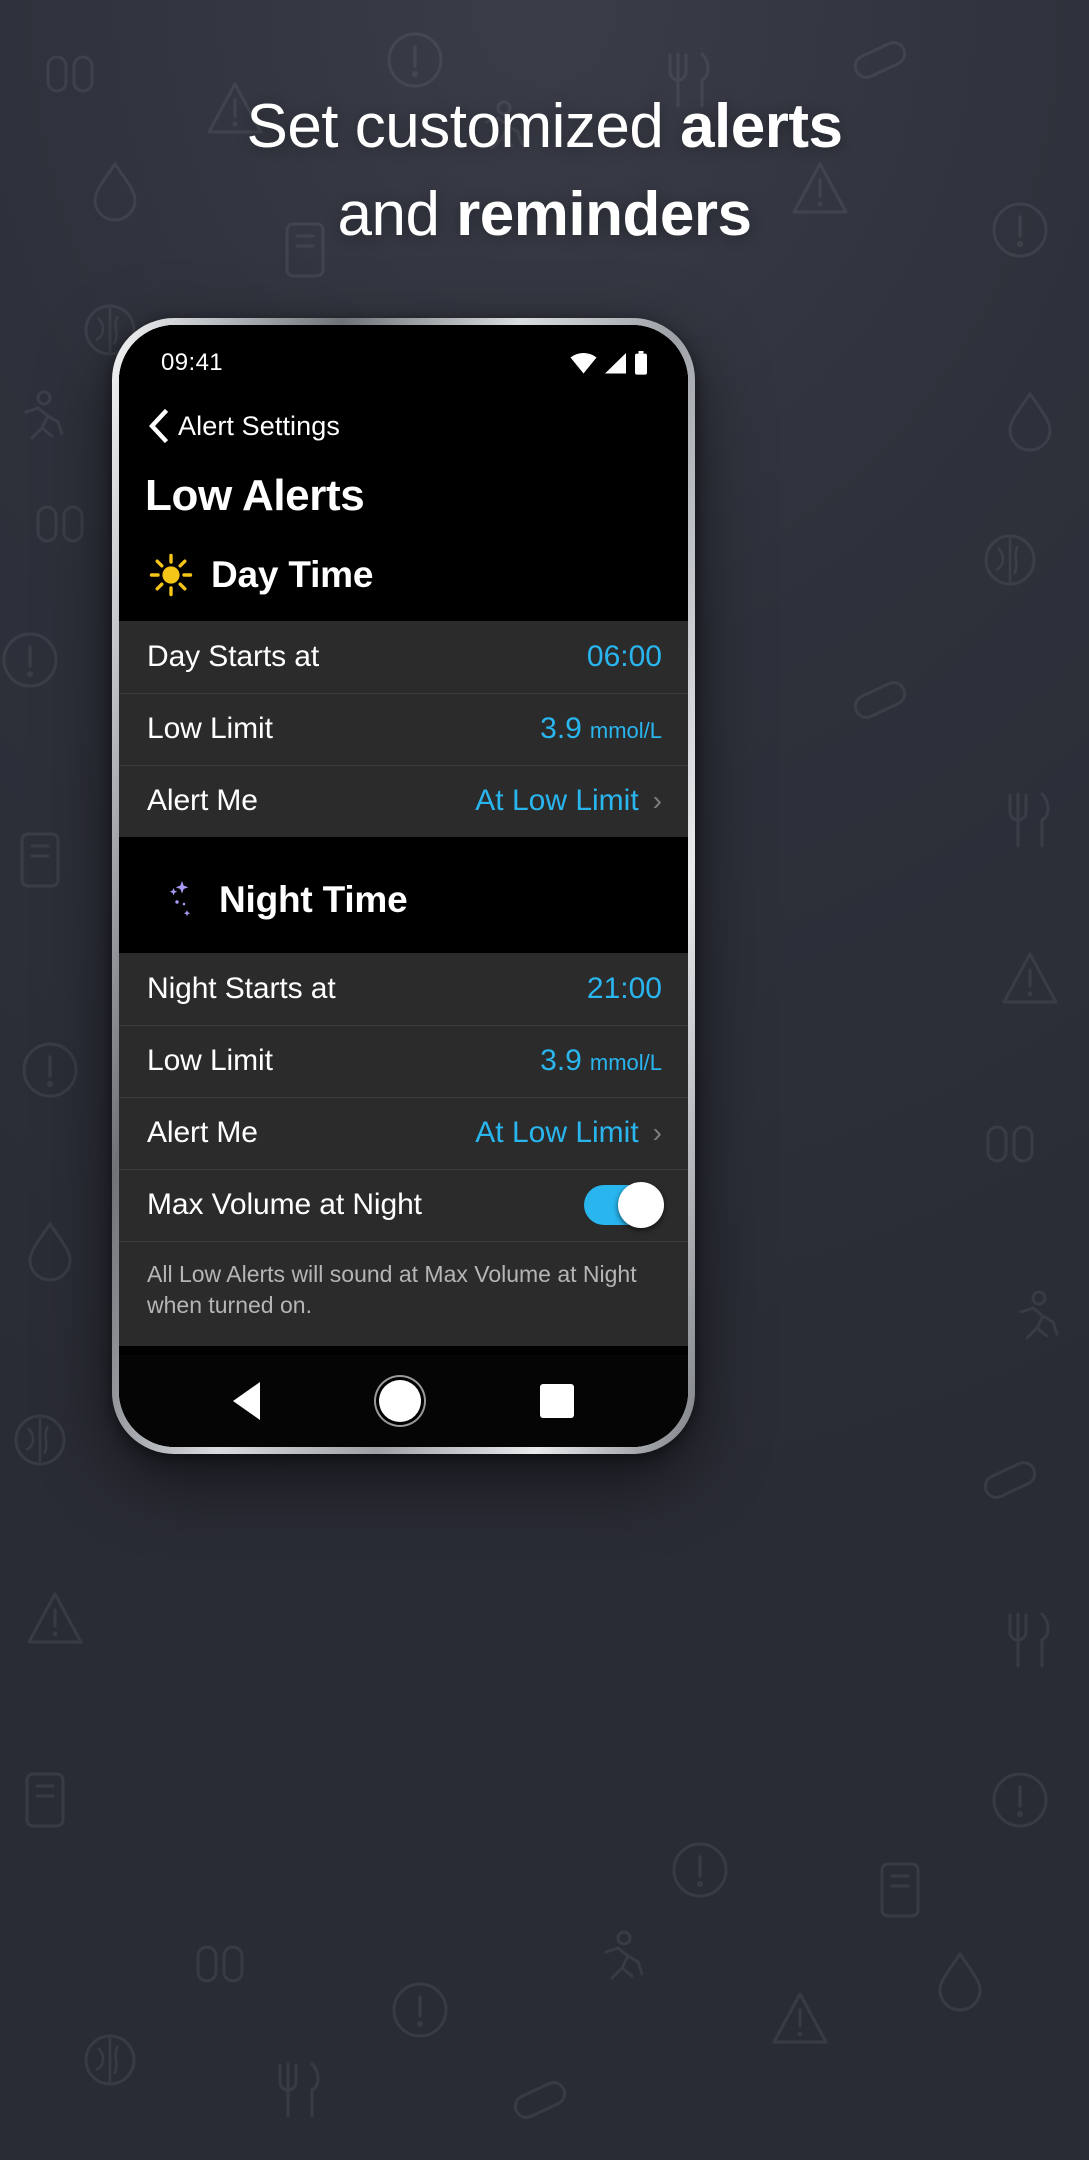 Image resolution: width=1089 pixels, height=2160 pixels. I want to click on max-volume-toggle, so click(624, 1205).